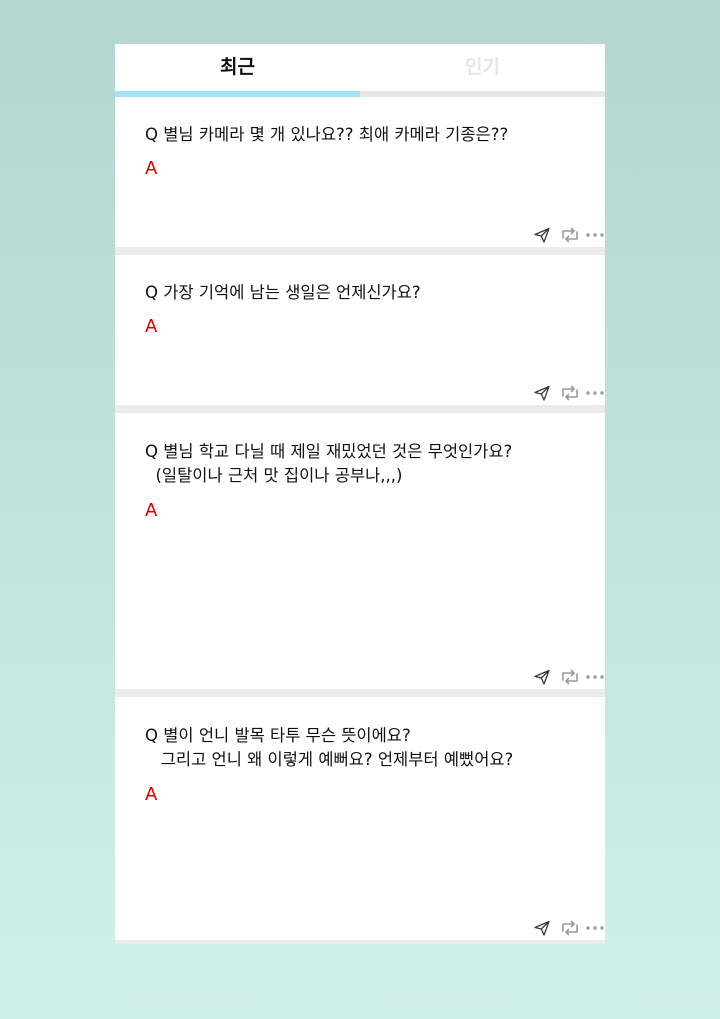 Image resolution: width=720 pixels, height=1019 pixels. I want to click on question-text: Q 가장 기억에 남는 생일은 언제신가요?, so click(283, 292).